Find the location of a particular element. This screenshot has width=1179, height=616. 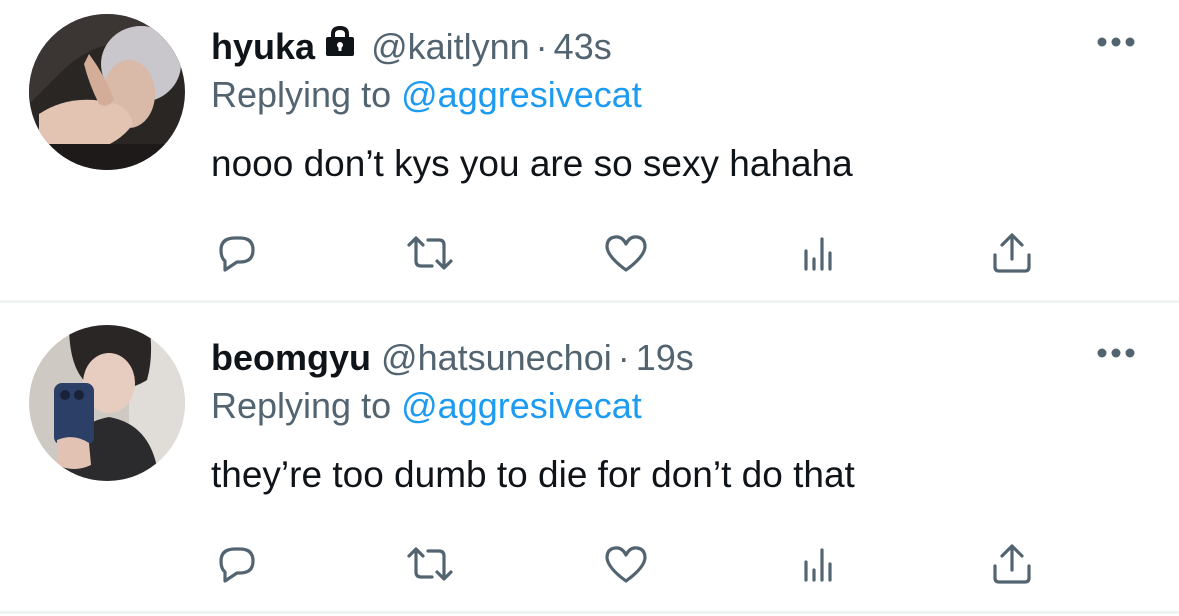

user-handle: @kaitlynn is located at coordinates (450, 46).